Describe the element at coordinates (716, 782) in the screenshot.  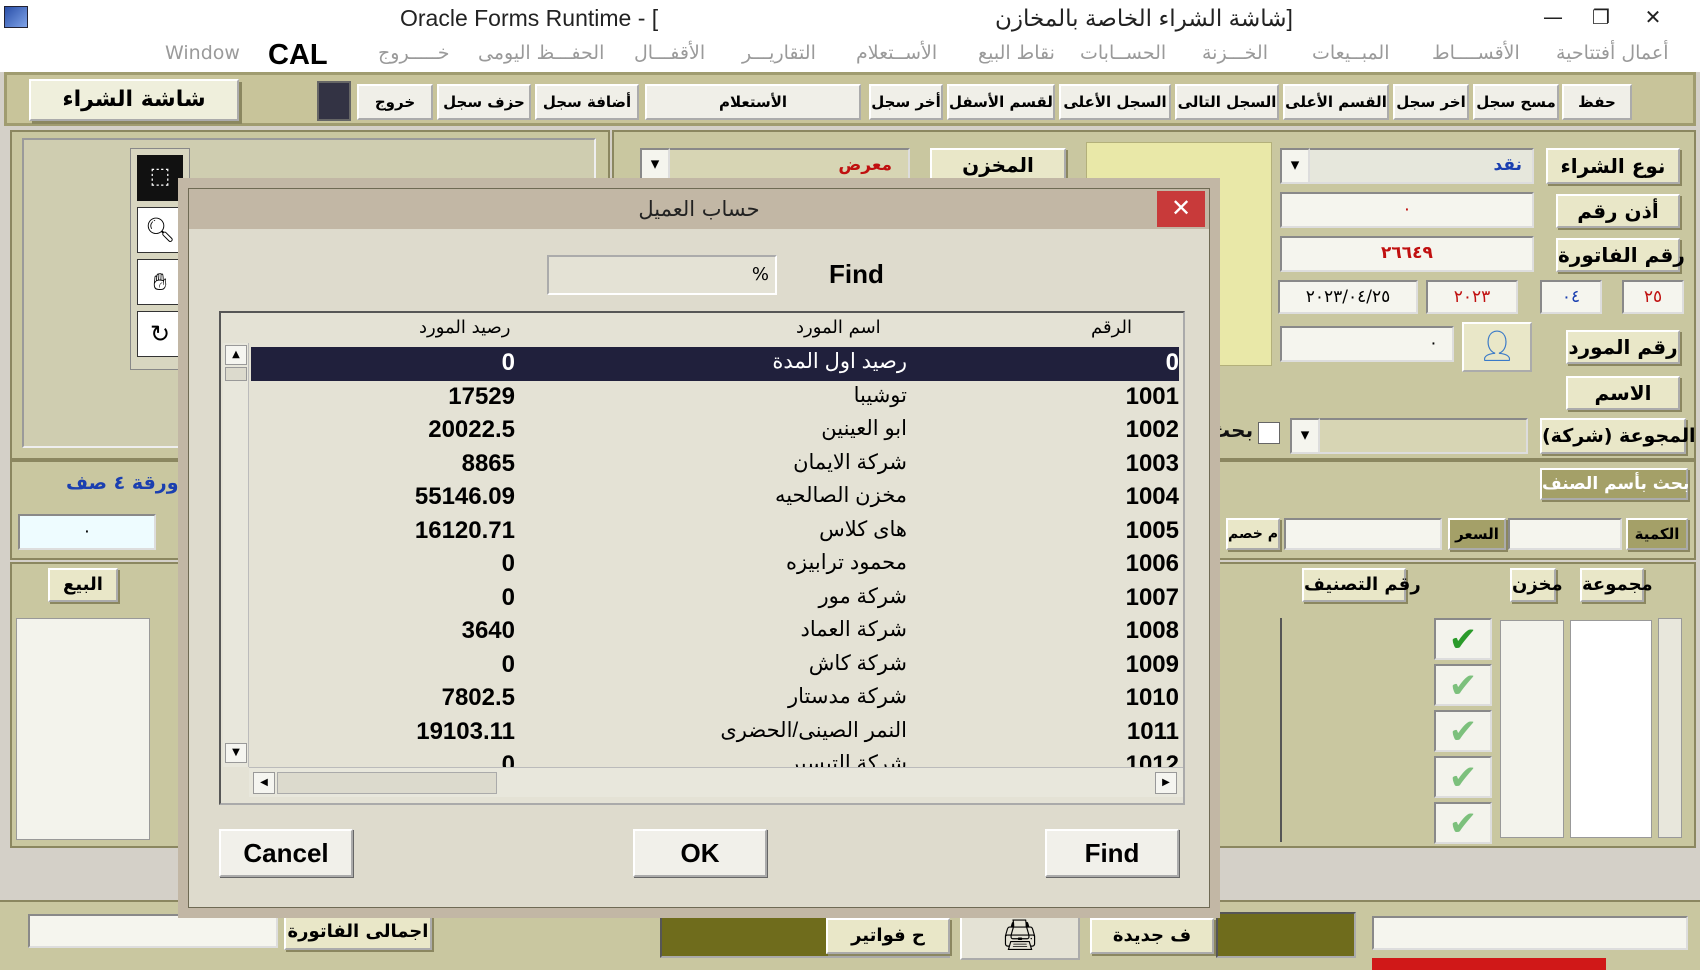
I see `horizontal-scrollbar: ◀ ▶` at that location.